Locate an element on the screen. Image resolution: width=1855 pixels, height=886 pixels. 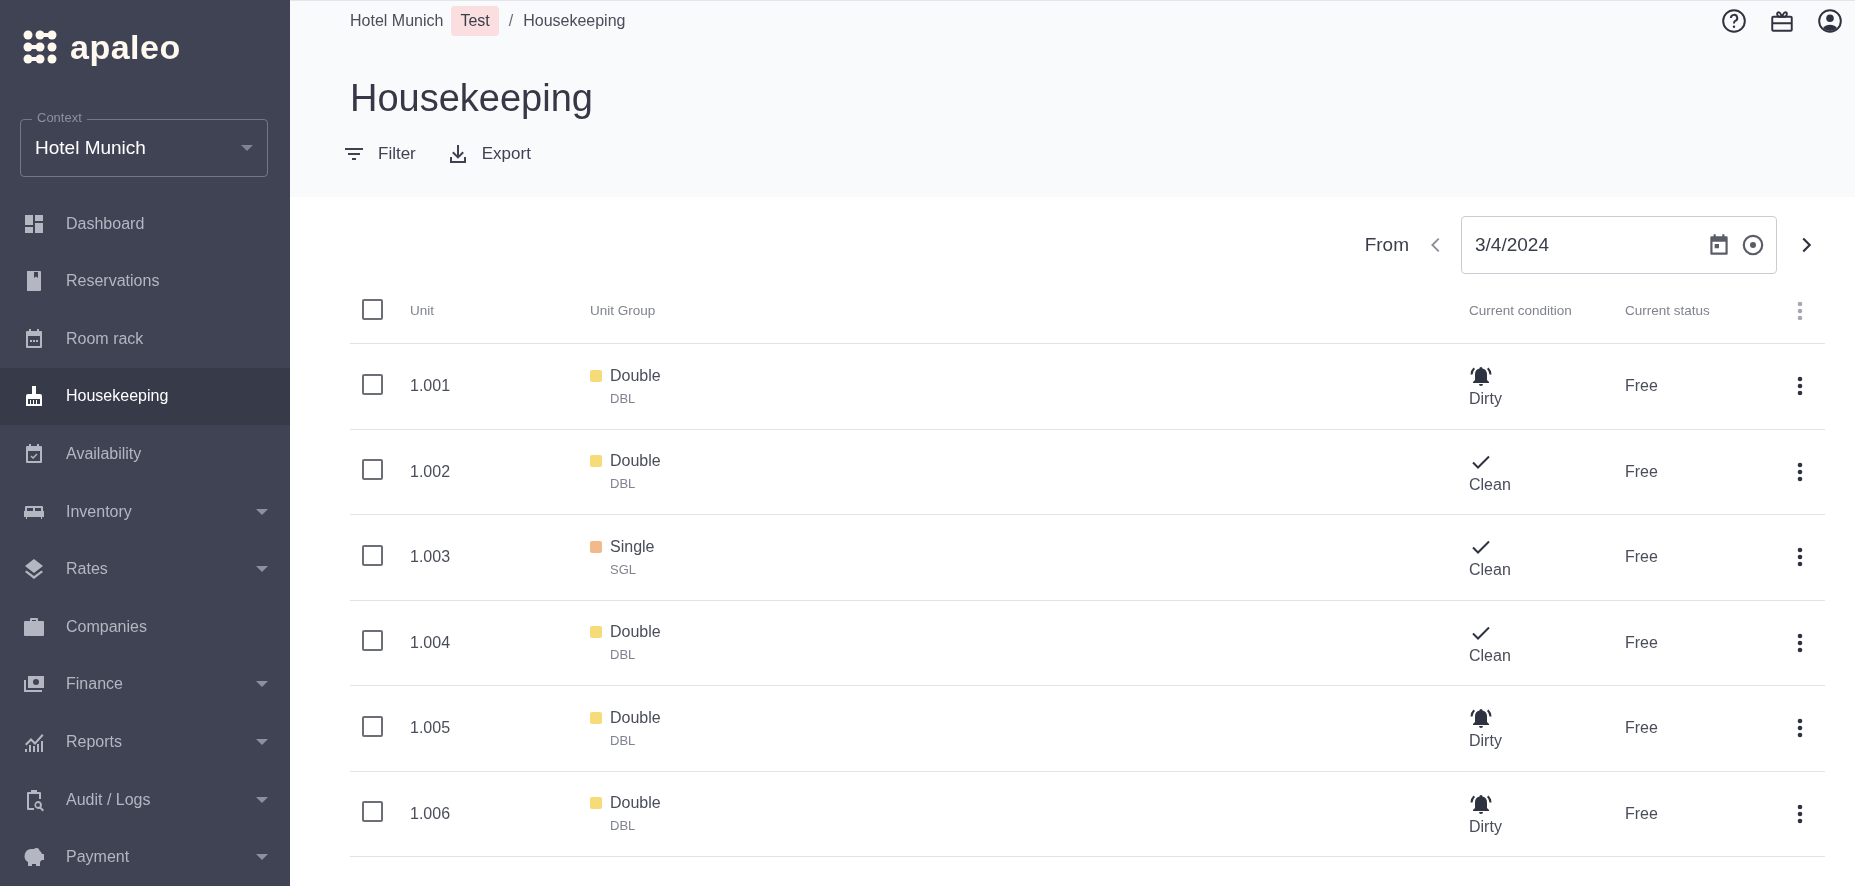
help-icon is located at coordinates (1734, 21).